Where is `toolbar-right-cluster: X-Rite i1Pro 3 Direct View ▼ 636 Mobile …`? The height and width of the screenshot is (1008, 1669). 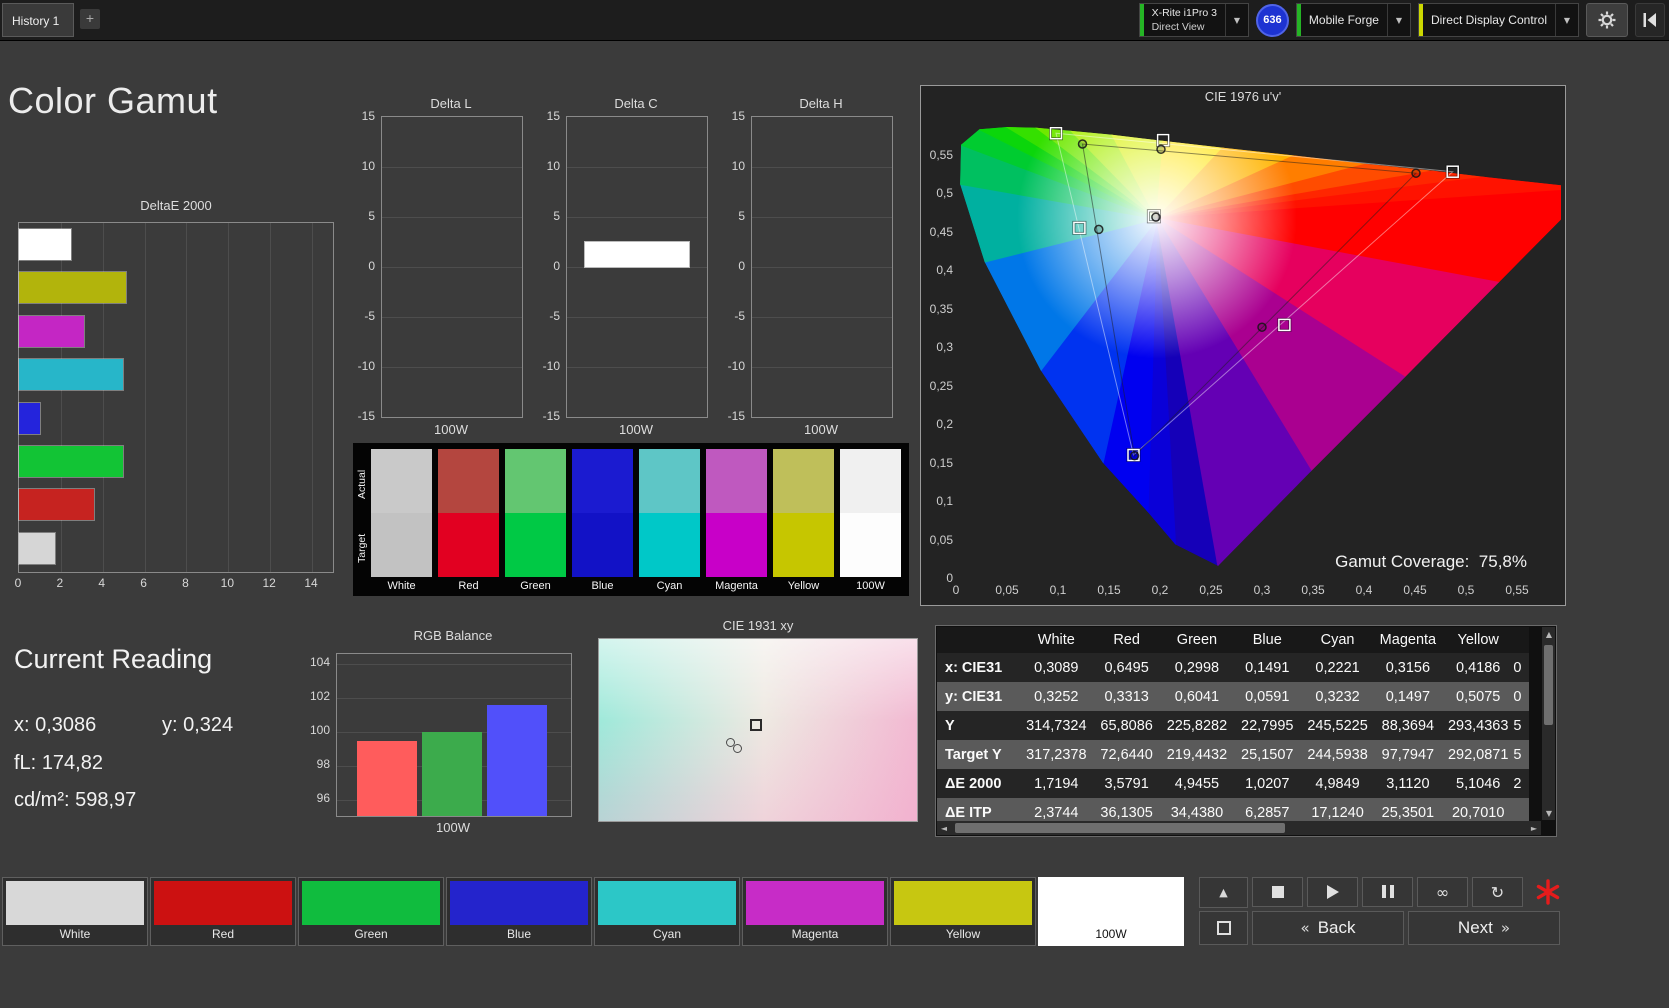
toolbar-right-cluster: X-Rite i1Pro 3 Direct View ▼ 636 Mobile … is located at coordinates (1401, 20).